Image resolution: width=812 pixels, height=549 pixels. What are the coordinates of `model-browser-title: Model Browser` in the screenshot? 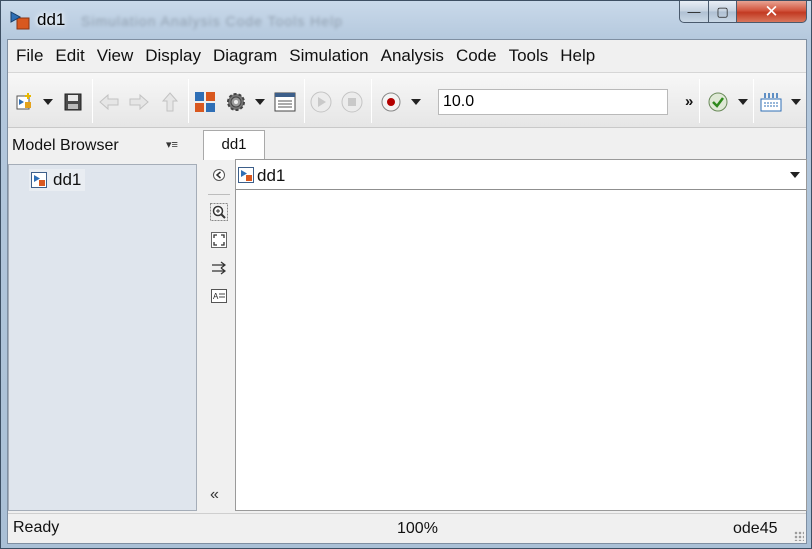 It's located at (65, 145).